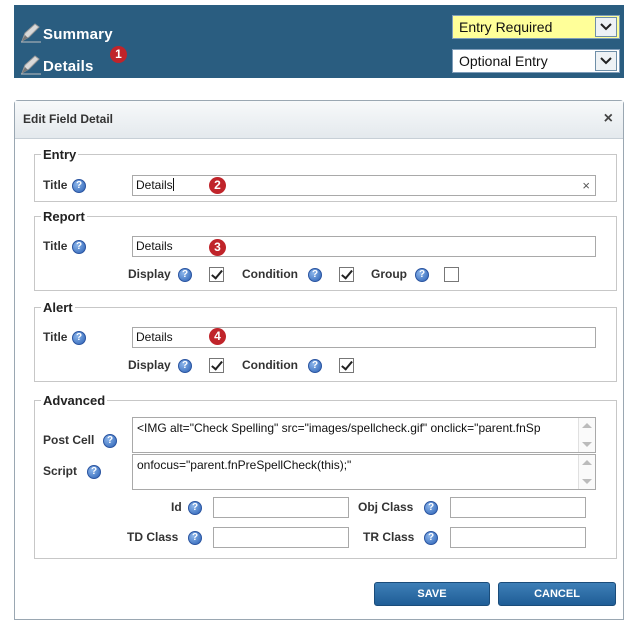 Image resolution: width=626 pixels, height=620 pixels. Describe the element at coordinates (281, 507) in the screenshot. I see `id-input` at that location.